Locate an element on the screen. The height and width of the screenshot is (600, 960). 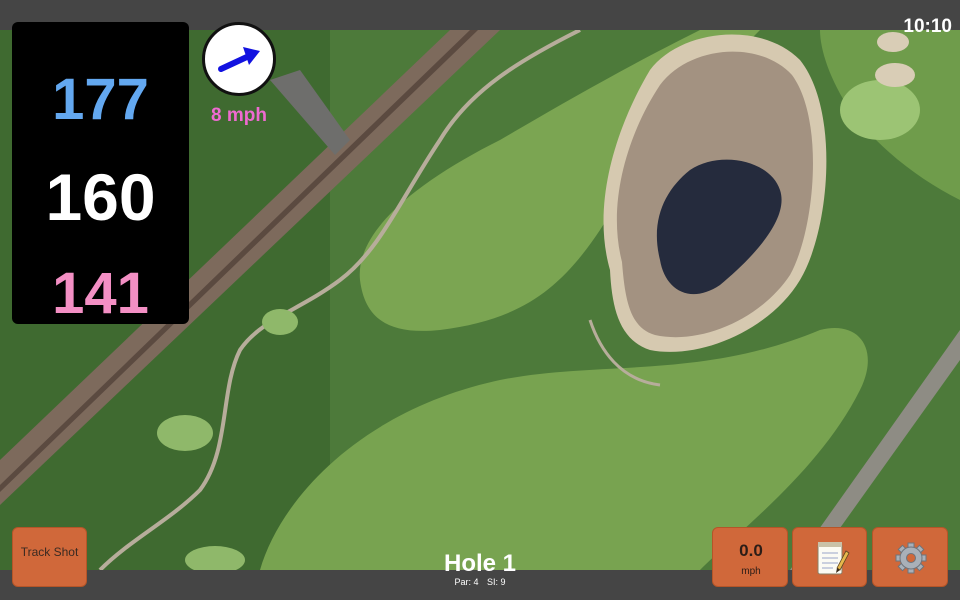
hole-stroke-index: SI: 9 is located at coordinates (496, 582).